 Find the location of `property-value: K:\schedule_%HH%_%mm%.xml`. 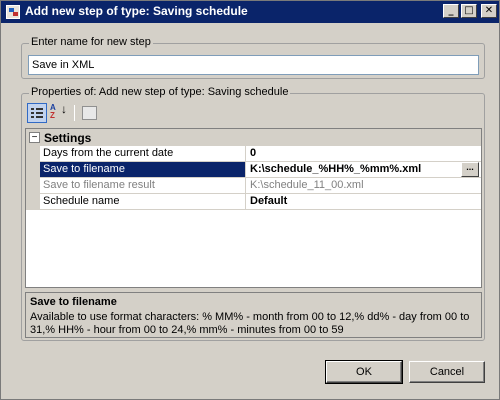

property-value: K:\schedule_%HH%_%mm%.xml is located at coordinates (364, 169).